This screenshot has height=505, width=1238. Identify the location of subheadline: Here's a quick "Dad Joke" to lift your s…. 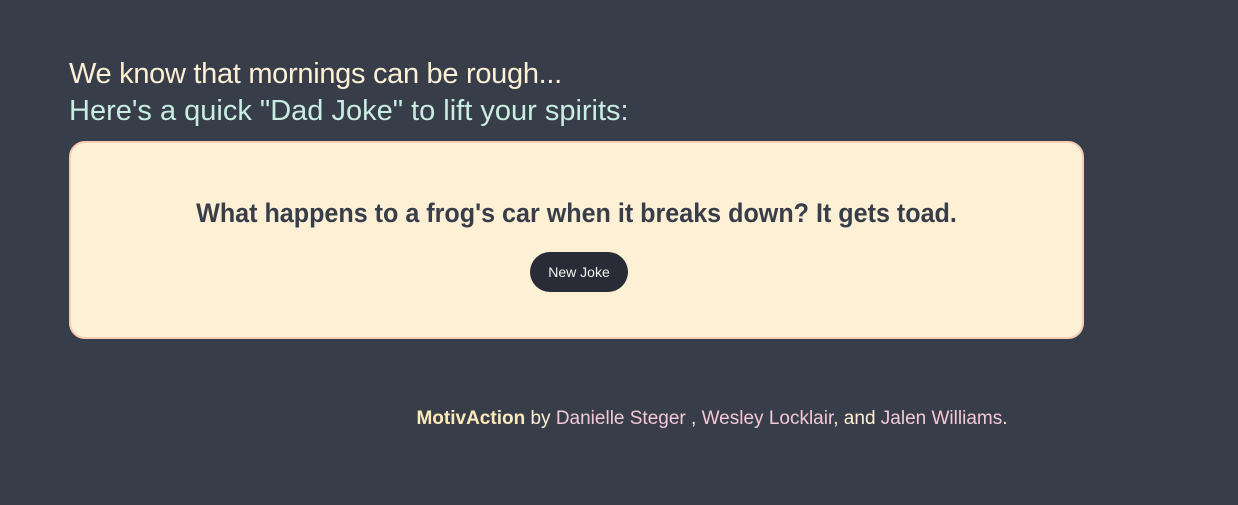
(349, 111).